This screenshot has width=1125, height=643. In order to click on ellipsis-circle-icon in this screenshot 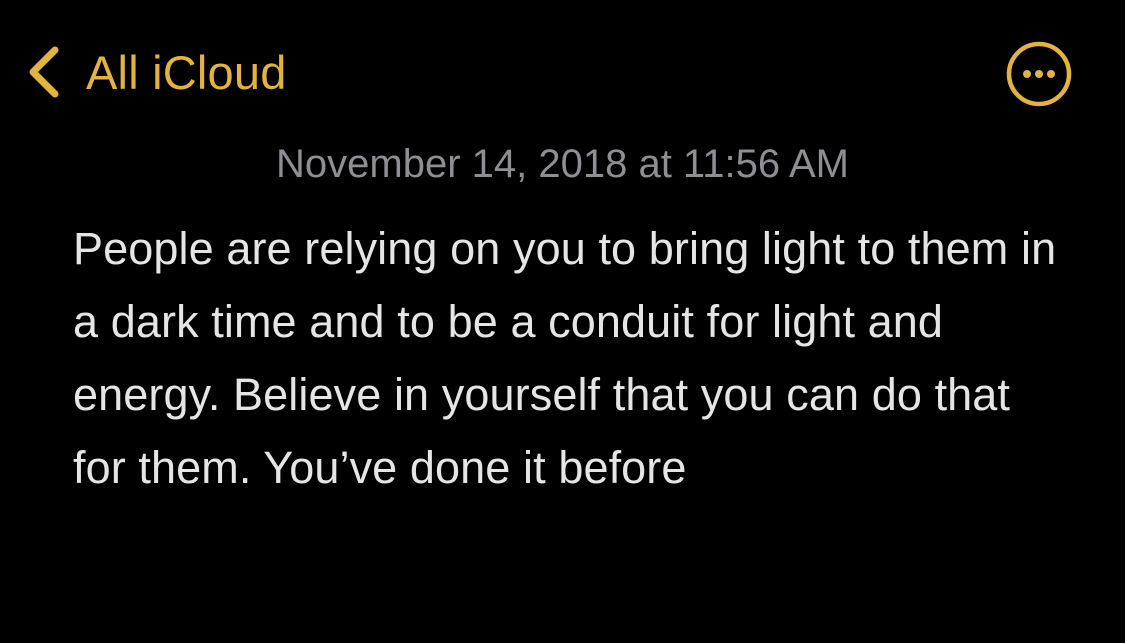, I will do `click(1039, 74)`.